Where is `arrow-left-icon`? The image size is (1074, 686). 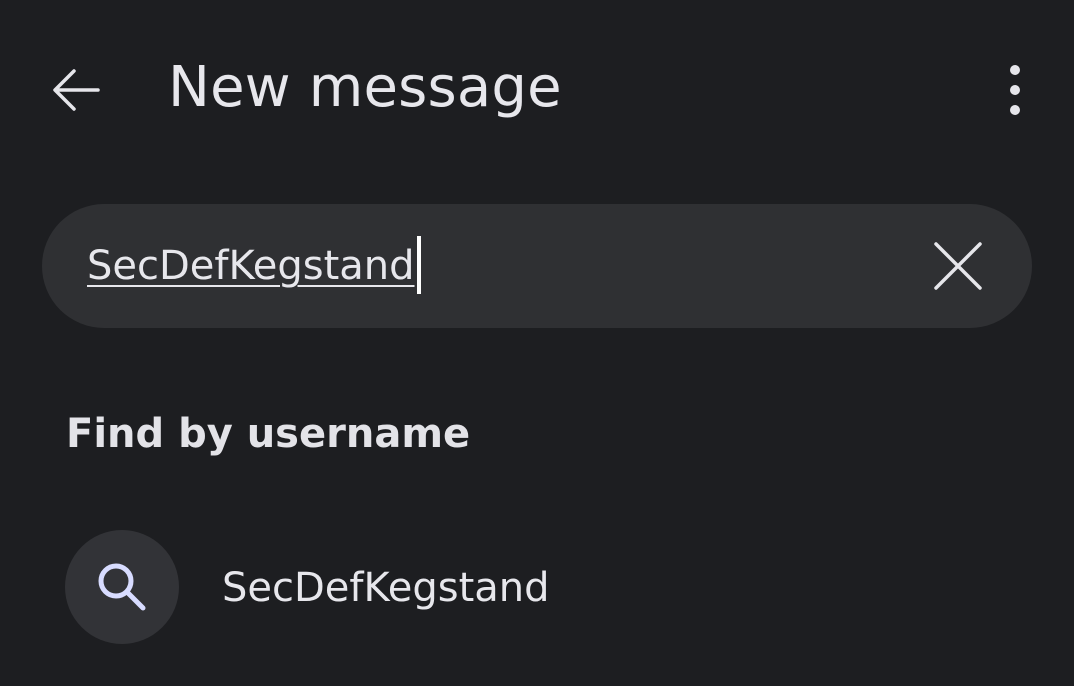
arrow-left-icon is located at coordinates (76, 90).